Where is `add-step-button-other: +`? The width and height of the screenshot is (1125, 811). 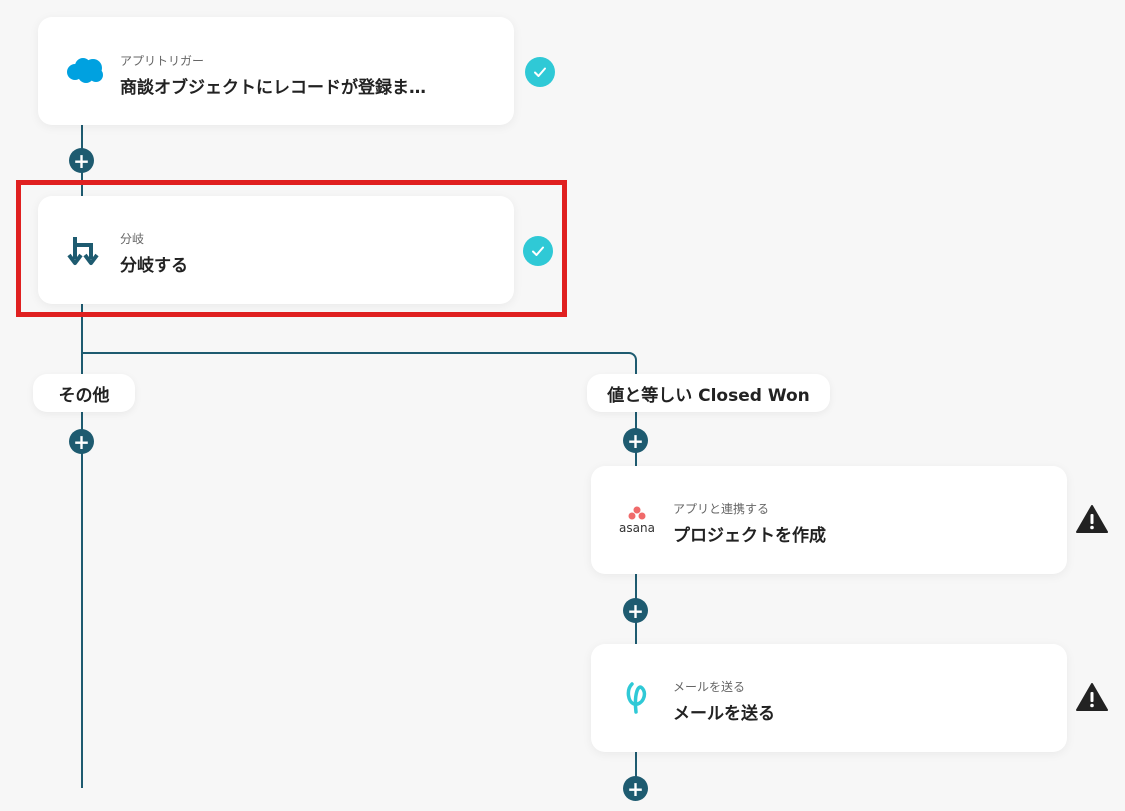 add-step-button-other: + is located at coordinates (81, 441).